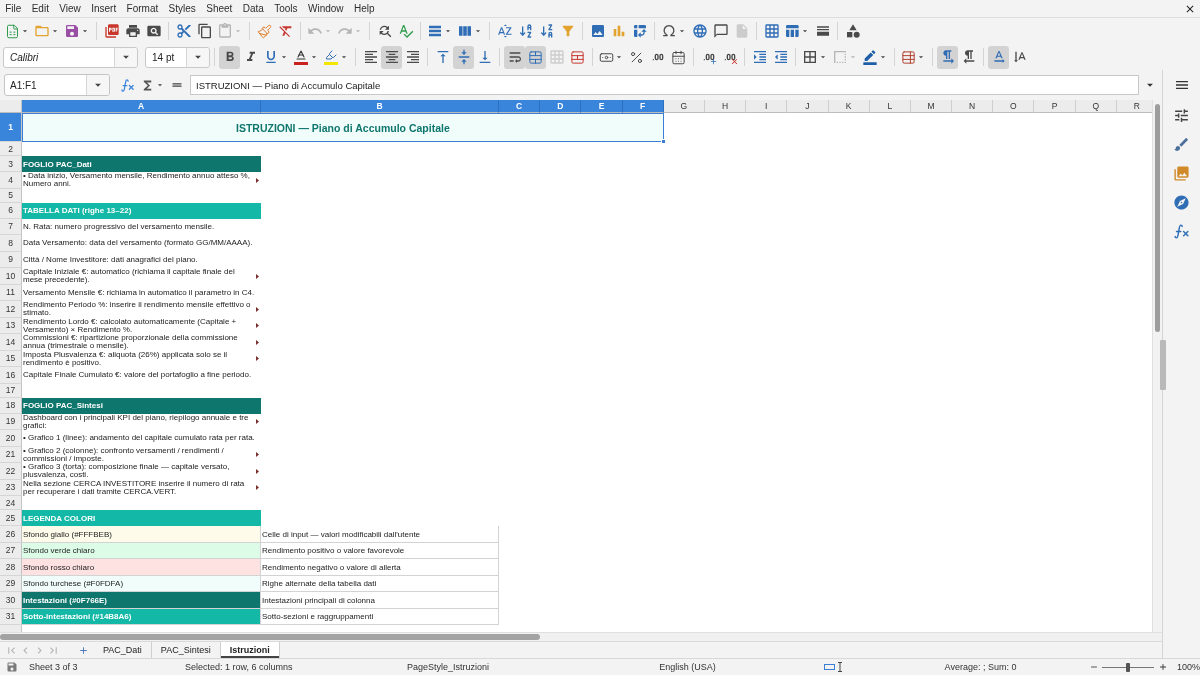 Image resolution: width=1200 pixels, height=675 pixels. I want to click on column-header: H, so click(725, 106).